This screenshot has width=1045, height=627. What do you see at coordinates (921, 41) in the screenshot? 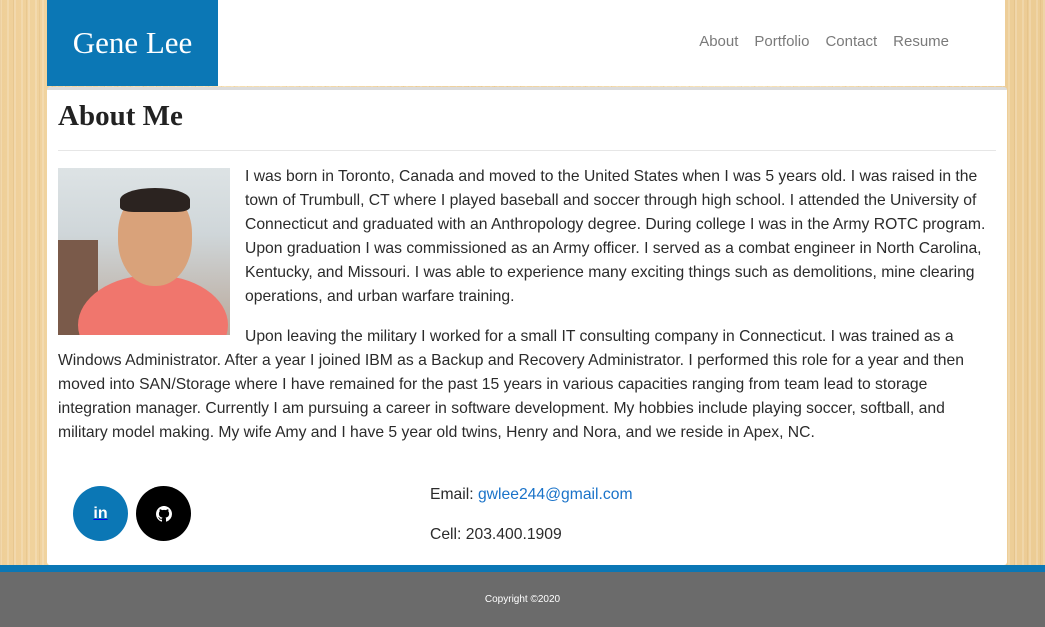
I see `nav-resume-link: Resume` at bounding box center [921, 41].